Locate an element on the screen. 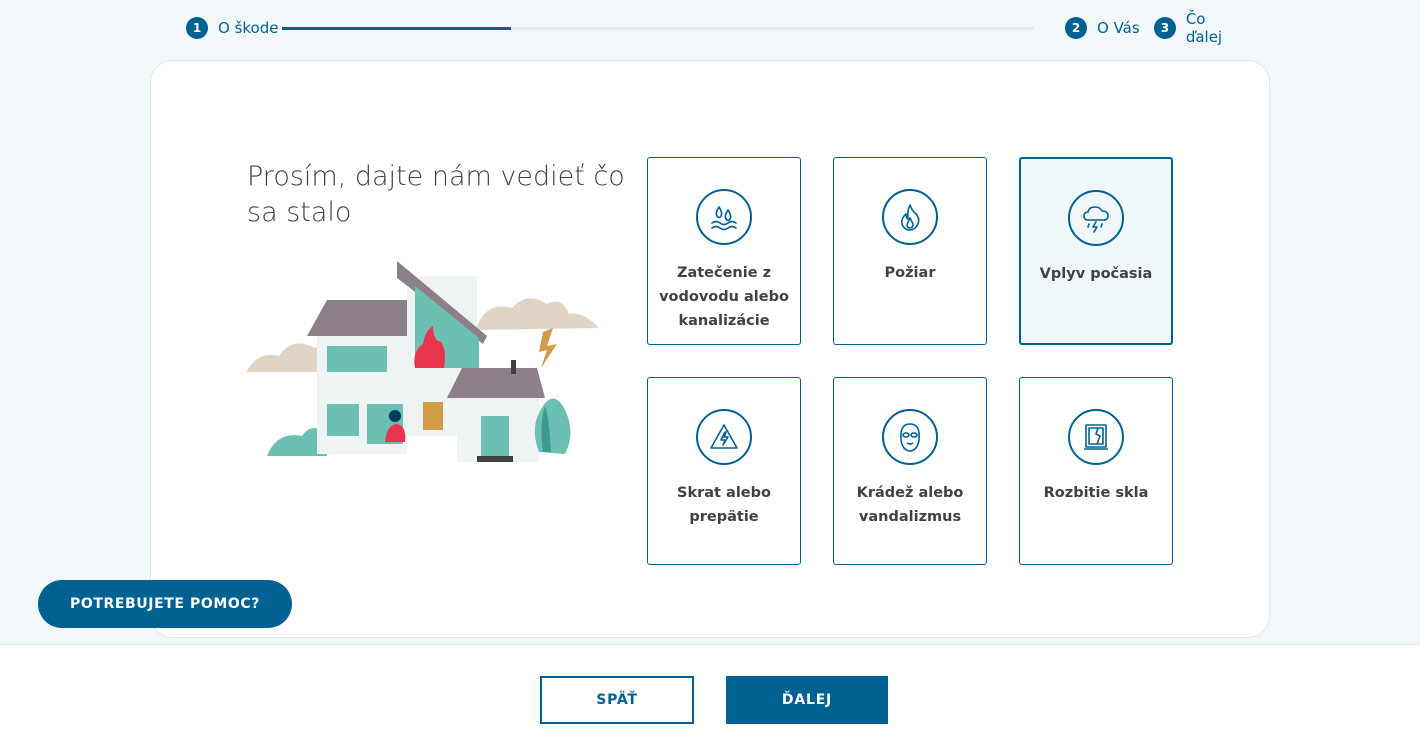  broken-window-icon is located at coordinates (1096, 437).